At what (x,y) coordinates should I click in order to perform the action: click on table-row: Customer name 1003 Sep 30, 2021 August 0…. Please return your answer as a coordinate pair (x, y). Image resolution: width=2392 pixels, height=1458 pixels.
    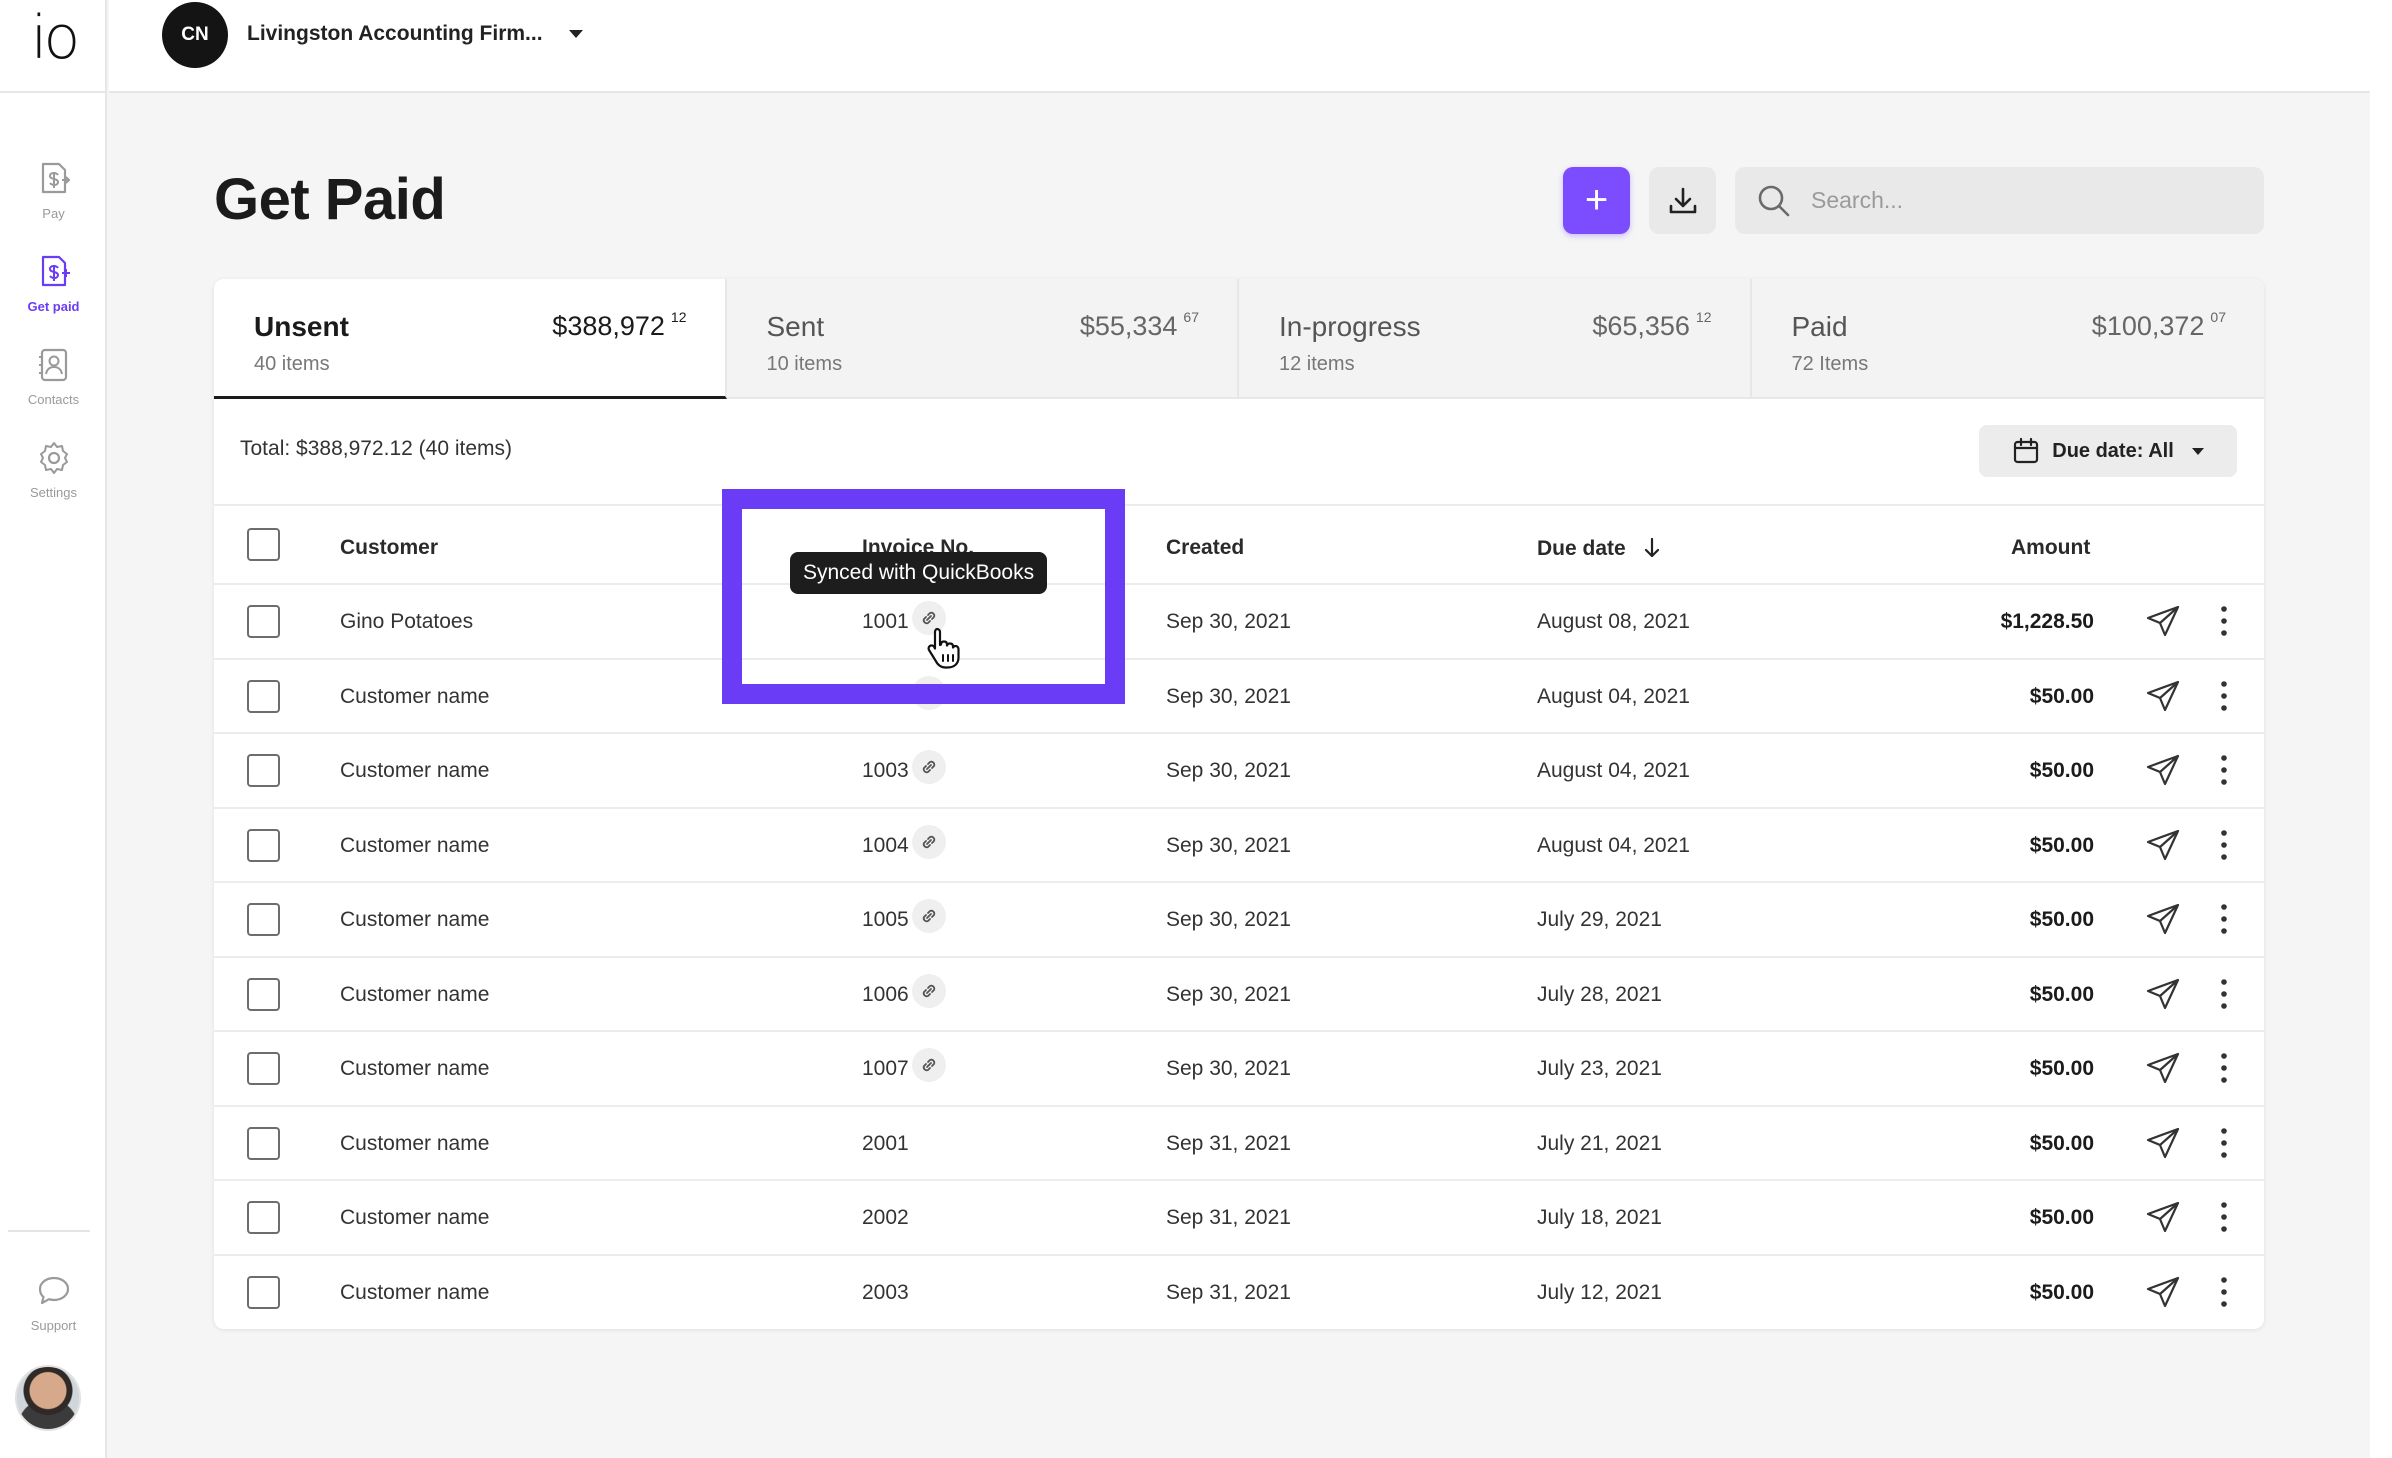
    Looking at the image, I should click on (1239, 771).